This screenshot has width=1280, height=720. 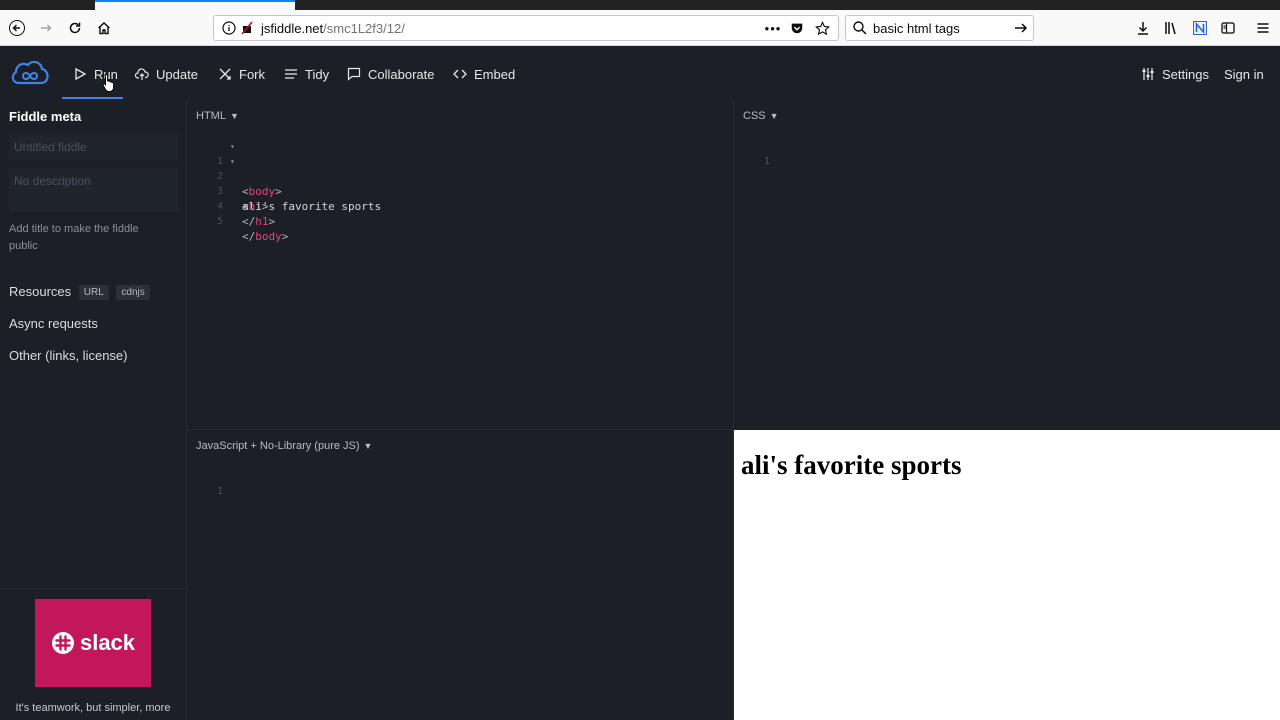 What do you see at coordinates (231, 206) in the screenshot?
I see `code-line: 4 </h1>` at bounding box center [231, 206].